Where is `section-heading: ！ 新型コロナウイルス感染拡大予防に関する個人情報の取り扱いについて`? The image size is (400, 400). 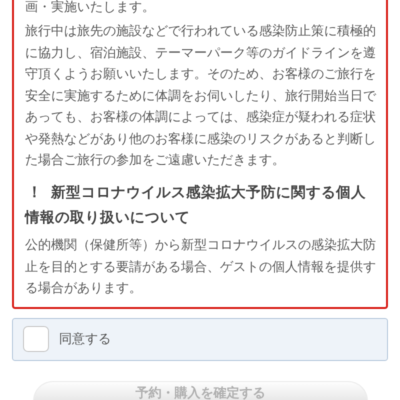 section-heading: ！ 新型コロナウイルス感染拡大予防に関する個人情報の取り扱いについて is located at coordinates (196, 205).